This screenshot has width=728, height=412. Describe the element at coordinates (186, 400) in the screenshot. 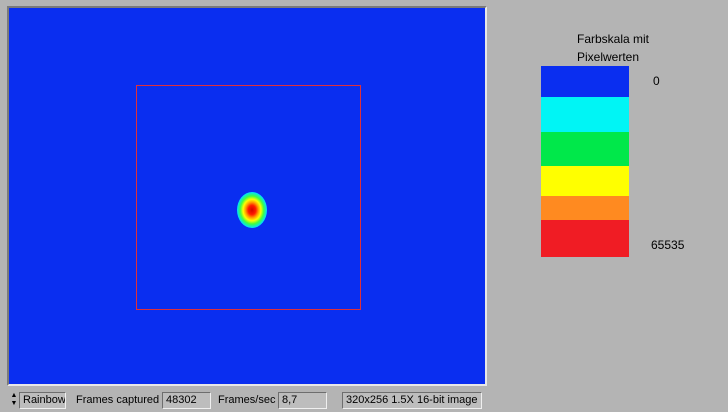

I see `frames-captured-value: 48302` at that location.